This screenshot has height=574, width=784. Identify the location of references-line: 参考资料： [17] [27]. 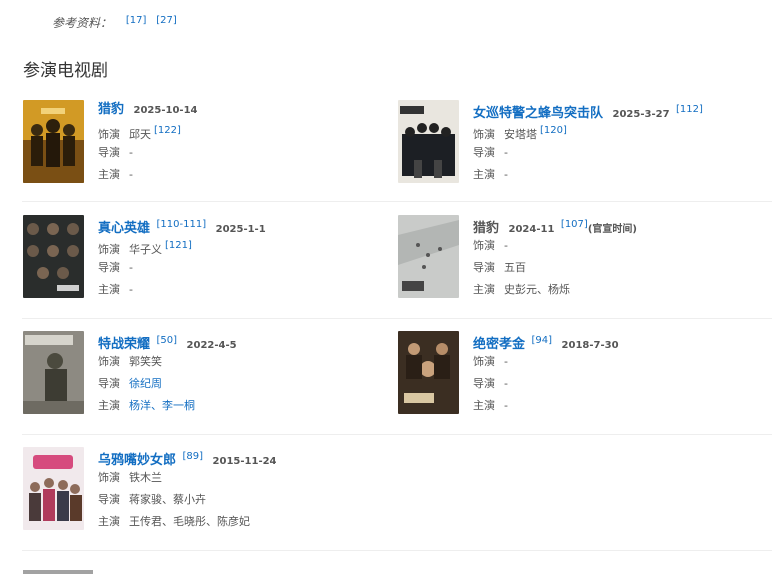
(117, 22).